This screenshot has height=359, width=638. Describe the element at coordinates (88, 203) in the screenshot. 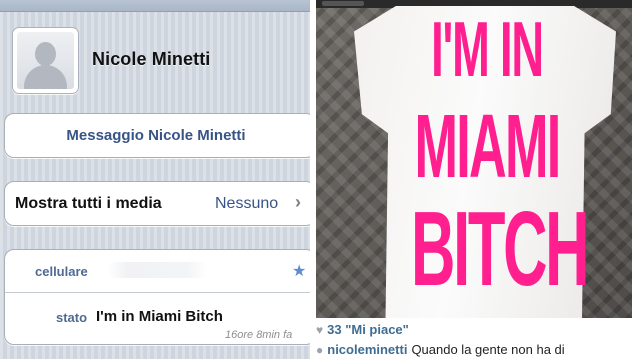

I see `media-label: Mostra tutti i media` at that location.